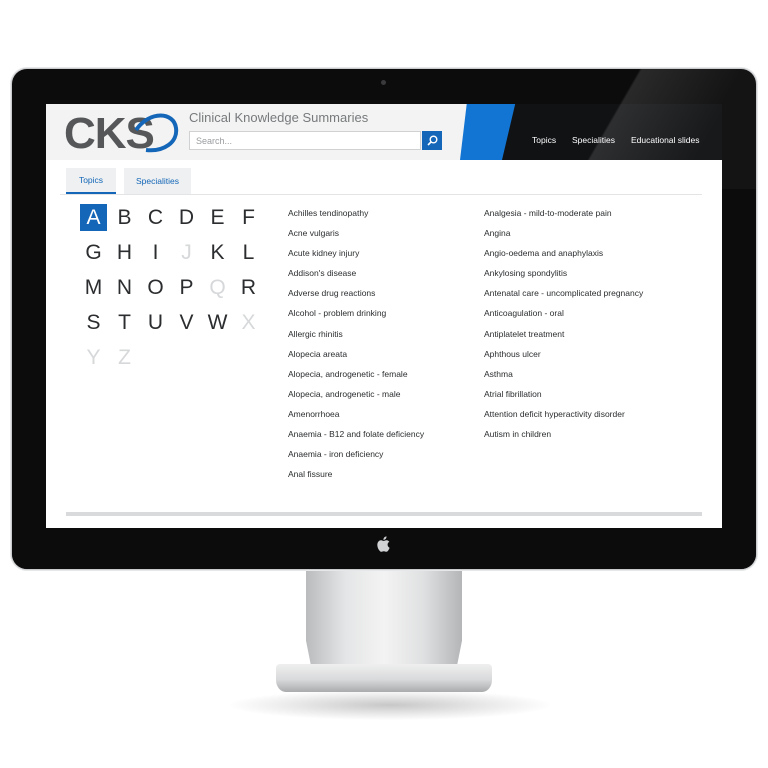  Describe the element at coordinates (93, 252) in the screenshot. I see `letter-g: G` at that location.